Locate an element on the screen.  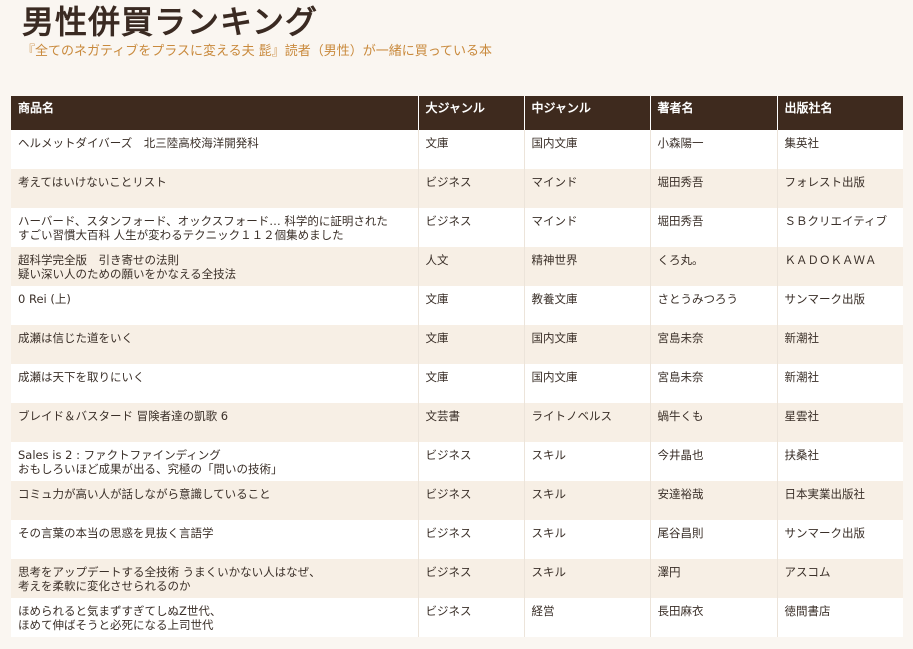
genre-cell: 人文 is located at coordinates (471, 266).